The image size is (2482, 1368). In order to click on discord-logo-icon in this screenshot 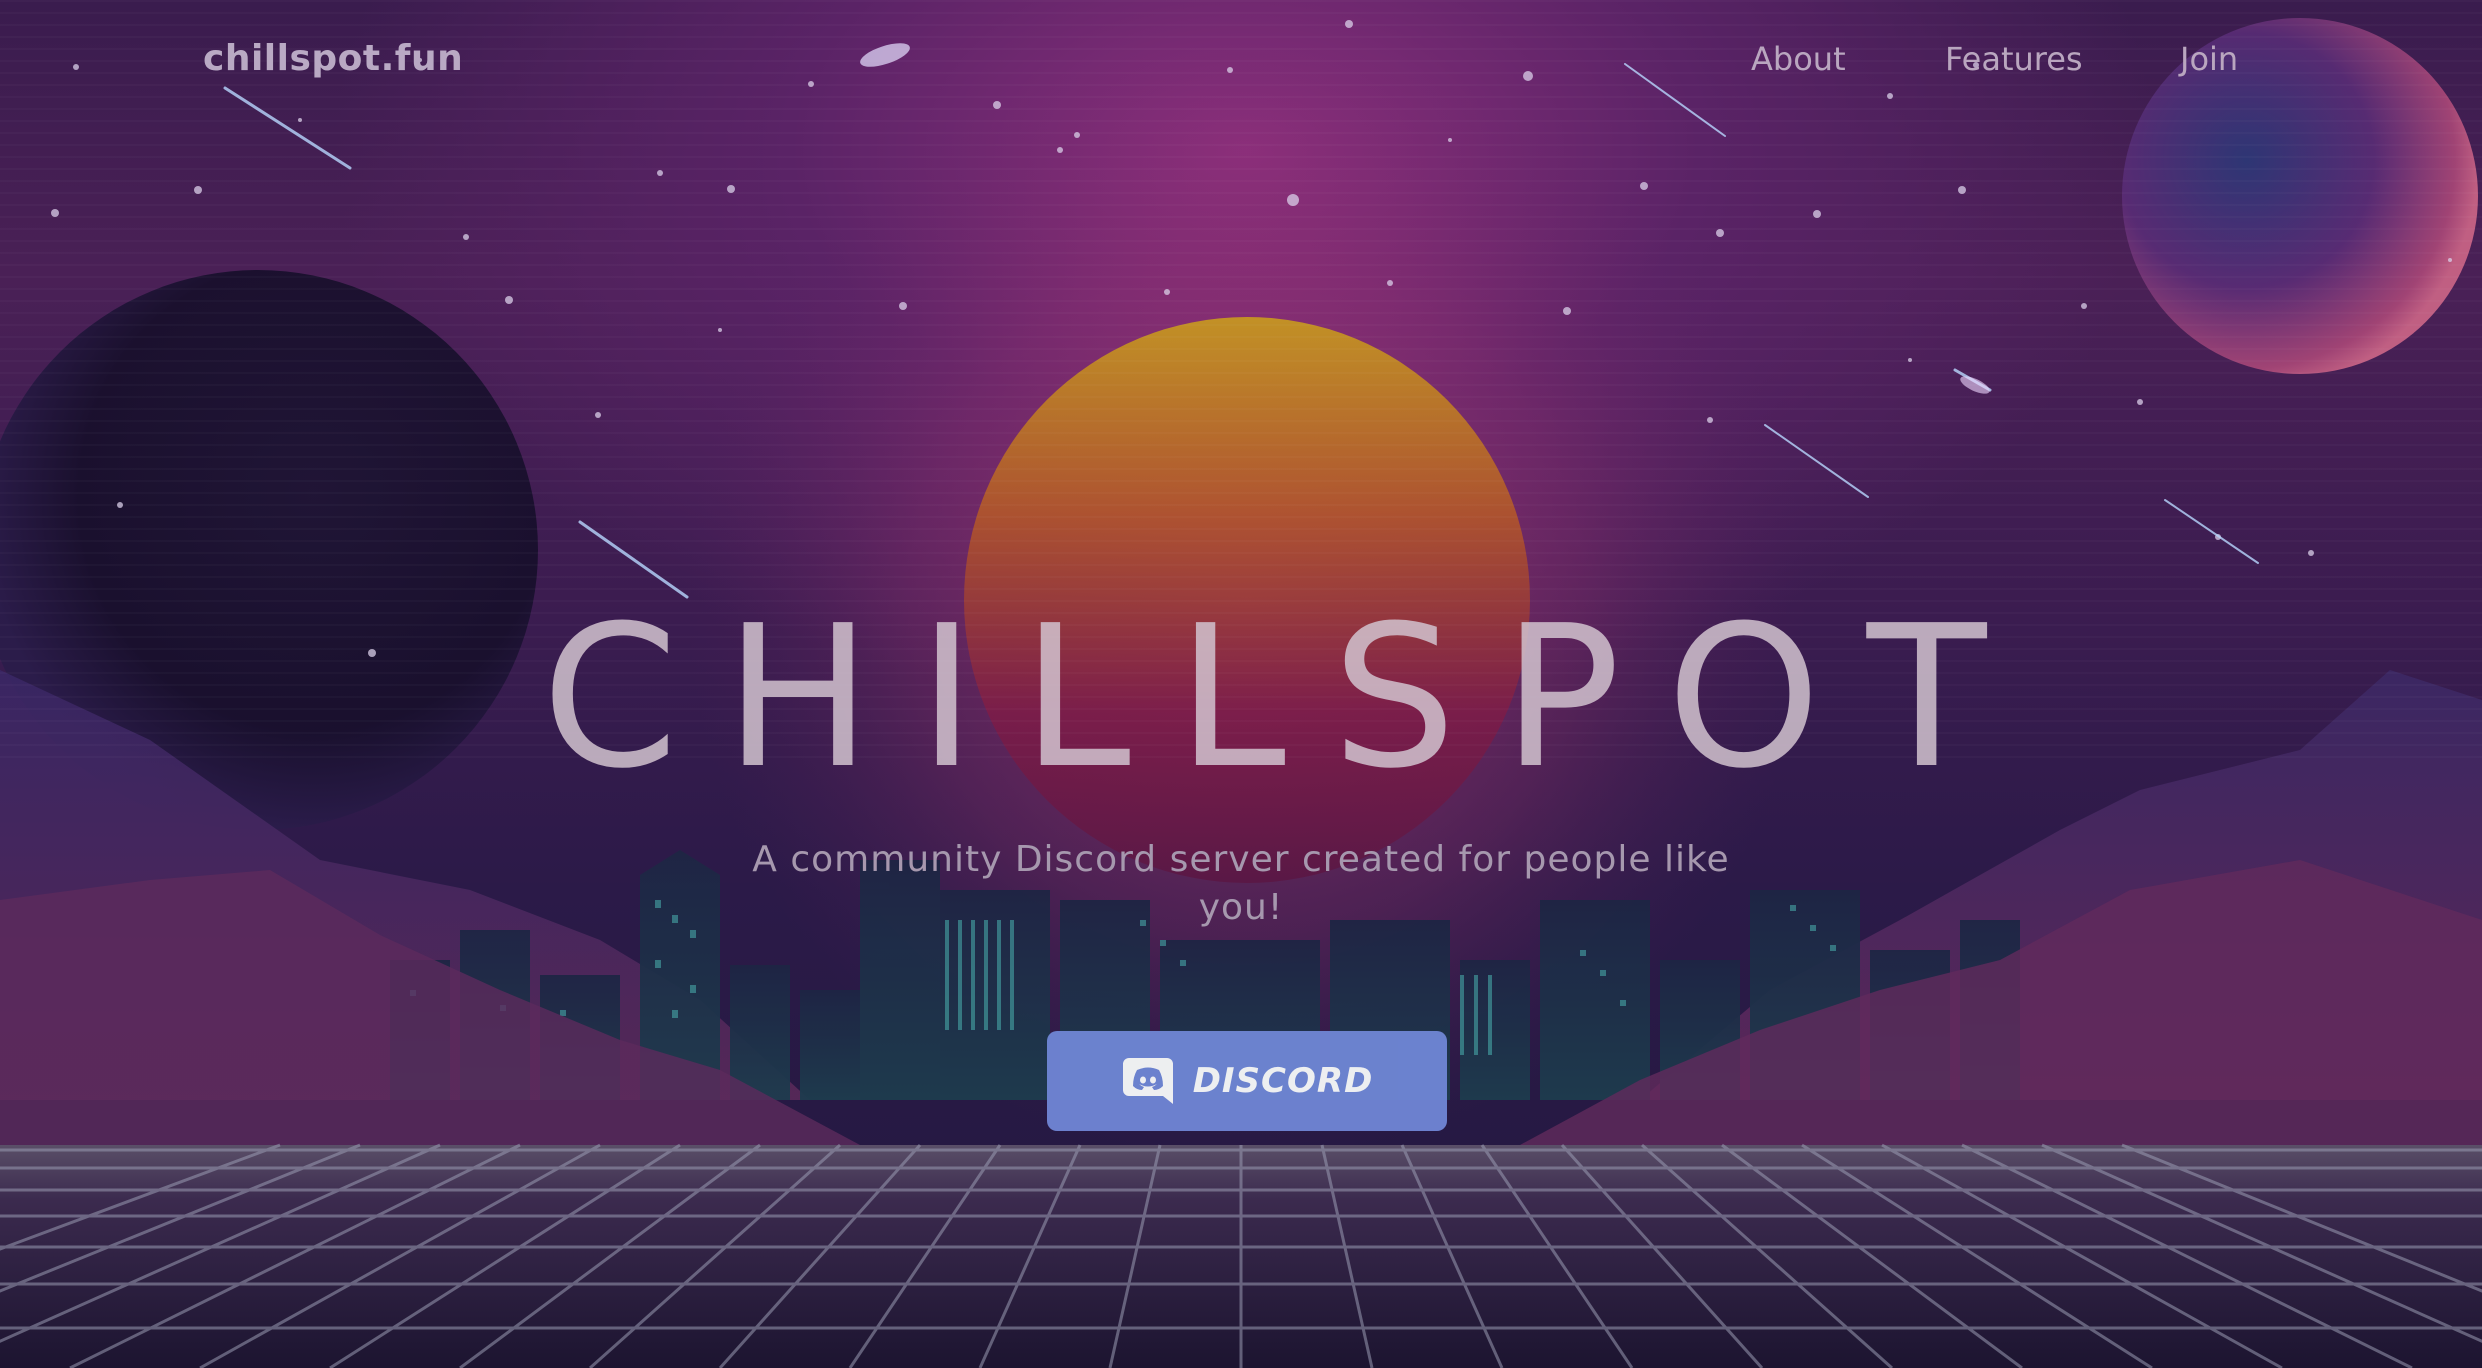, I will do `click(1147, 1081)`.